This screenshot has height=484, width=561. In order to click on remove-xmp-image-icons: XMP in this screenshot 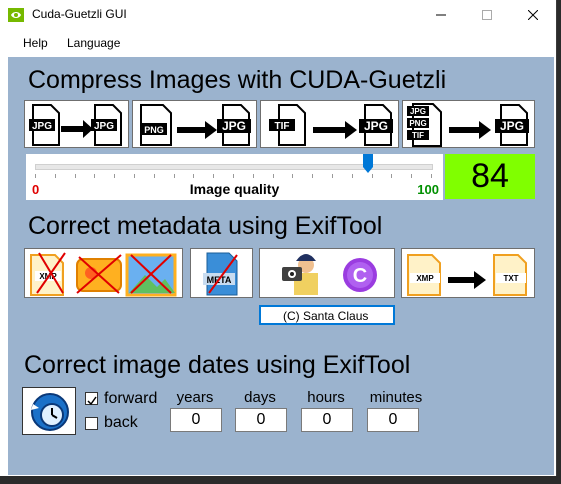, I will do `click(103, 274)`.